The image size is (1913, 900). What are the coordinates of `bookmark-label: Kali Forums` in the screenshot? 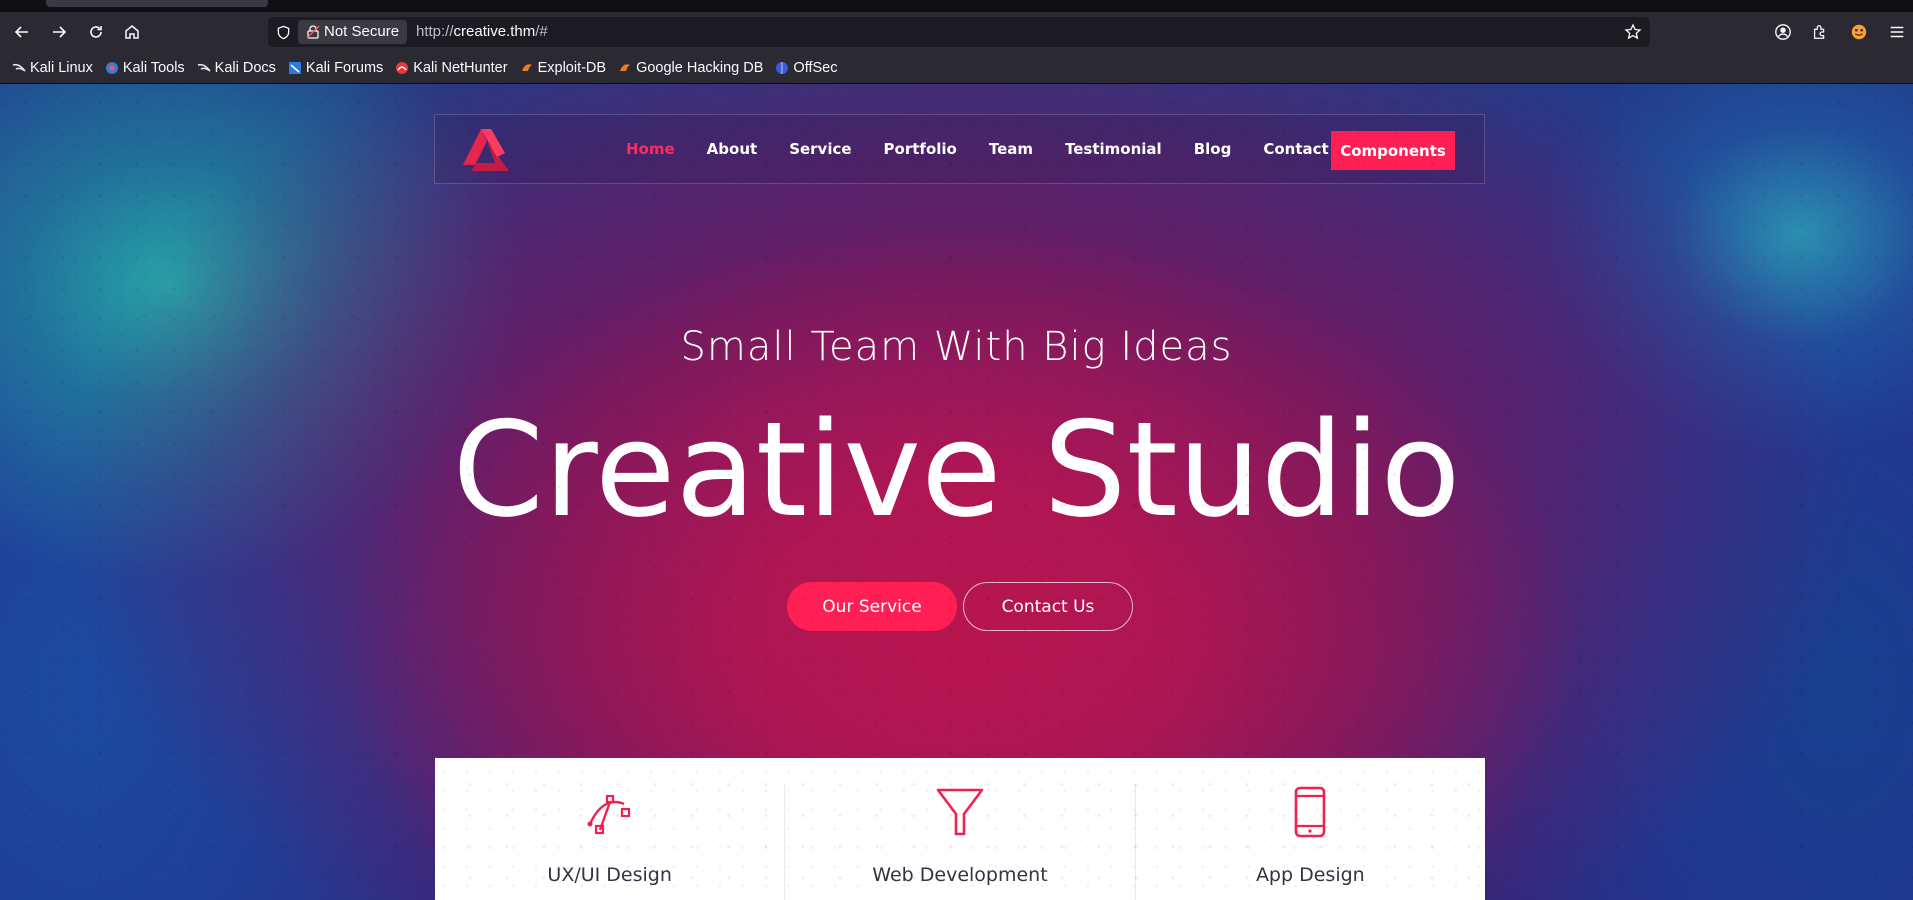 It's located at (344, 67).